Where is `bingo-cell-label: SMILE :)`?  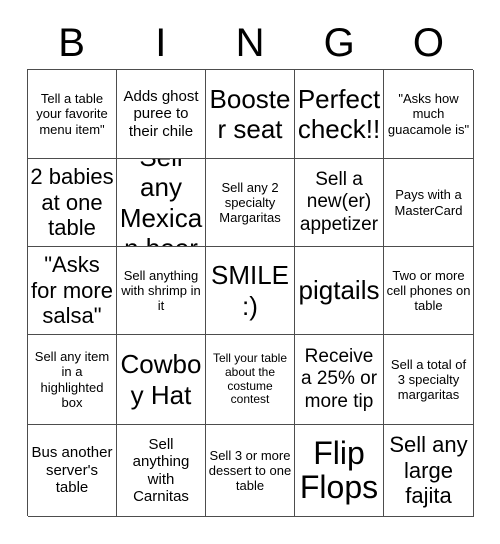 bingo-cell-label: SMILE :) is located at coordinates (250, 290).